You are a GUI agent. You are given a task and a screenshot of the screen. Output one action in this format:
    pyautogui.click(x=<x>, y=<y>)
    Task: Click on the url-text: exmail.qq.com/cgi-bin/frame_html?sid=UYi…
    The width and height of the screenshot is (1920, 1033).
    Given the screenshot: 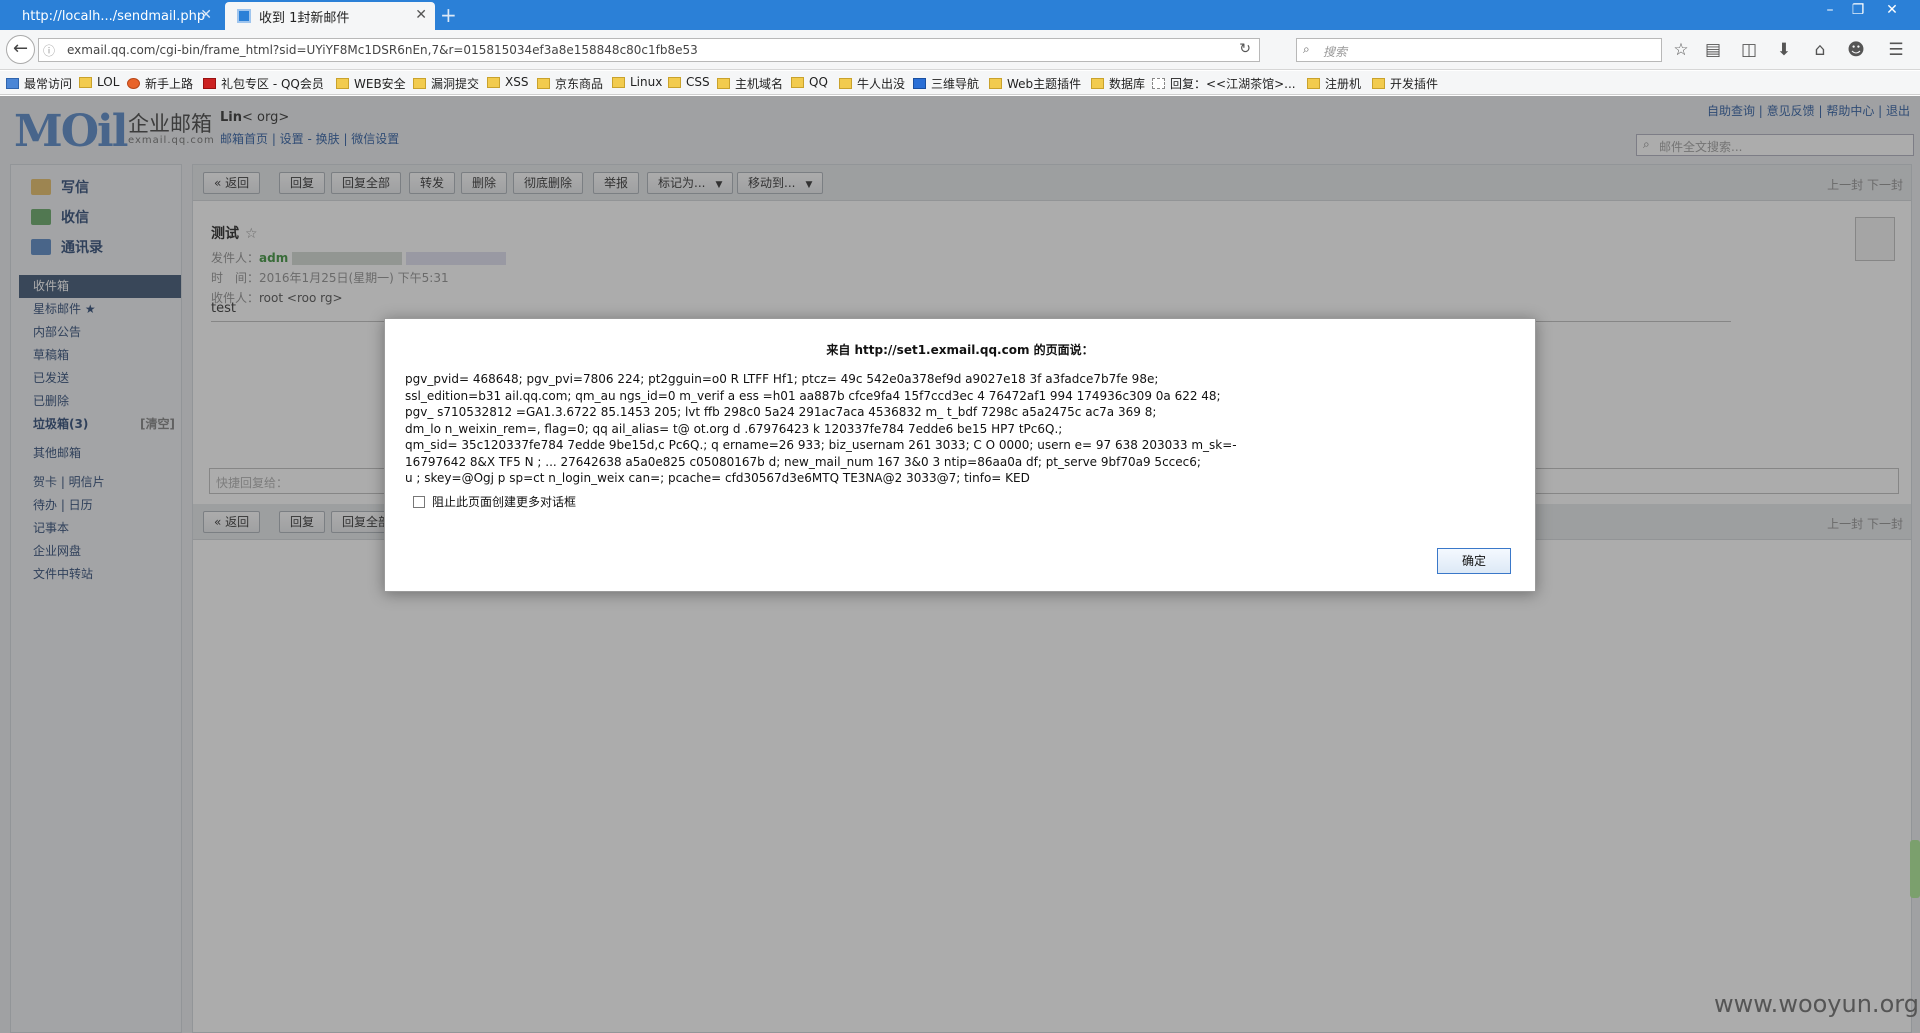 What is the action you would take?
    pyautogui.click(x=382, y=50)
    